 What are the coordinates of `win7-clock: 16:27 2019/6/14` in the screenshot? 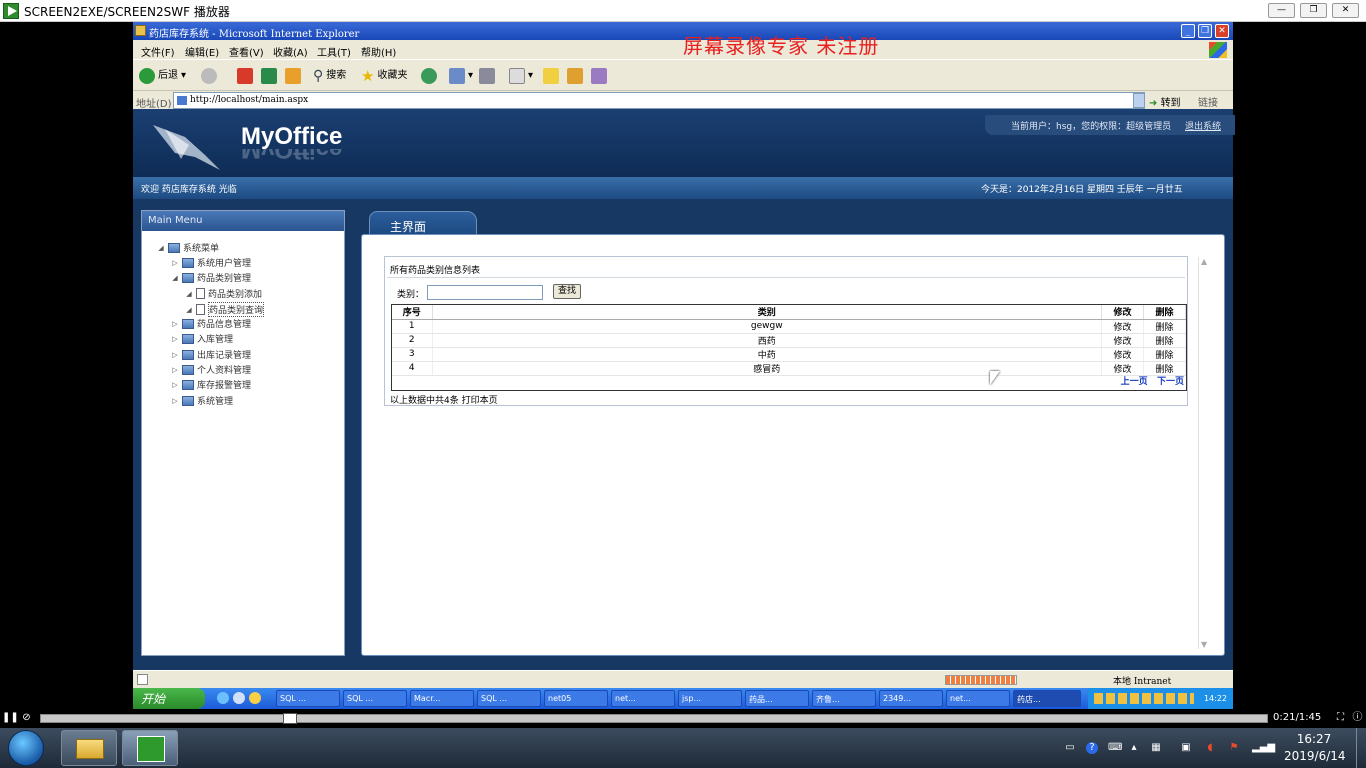 It's located at (1315, 748).